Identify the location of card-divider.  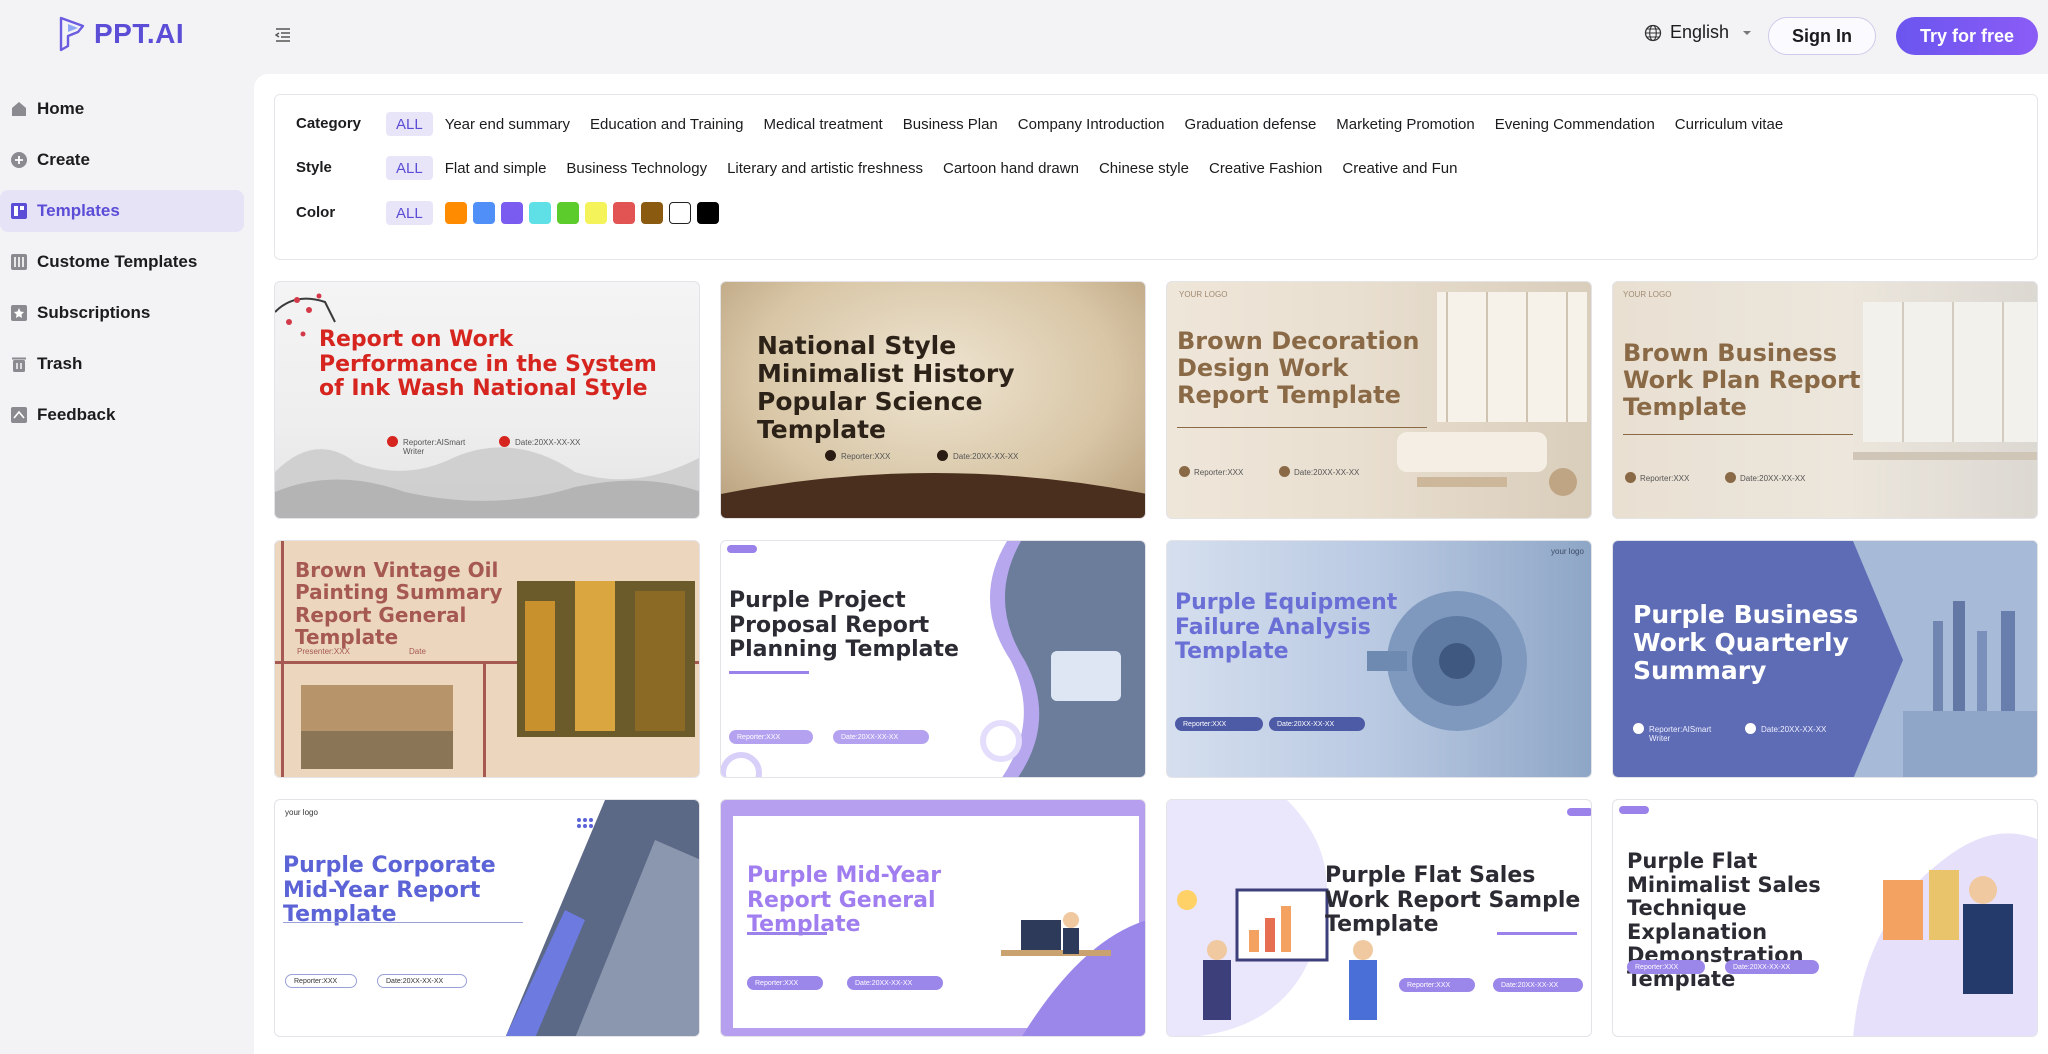
(787, 933).